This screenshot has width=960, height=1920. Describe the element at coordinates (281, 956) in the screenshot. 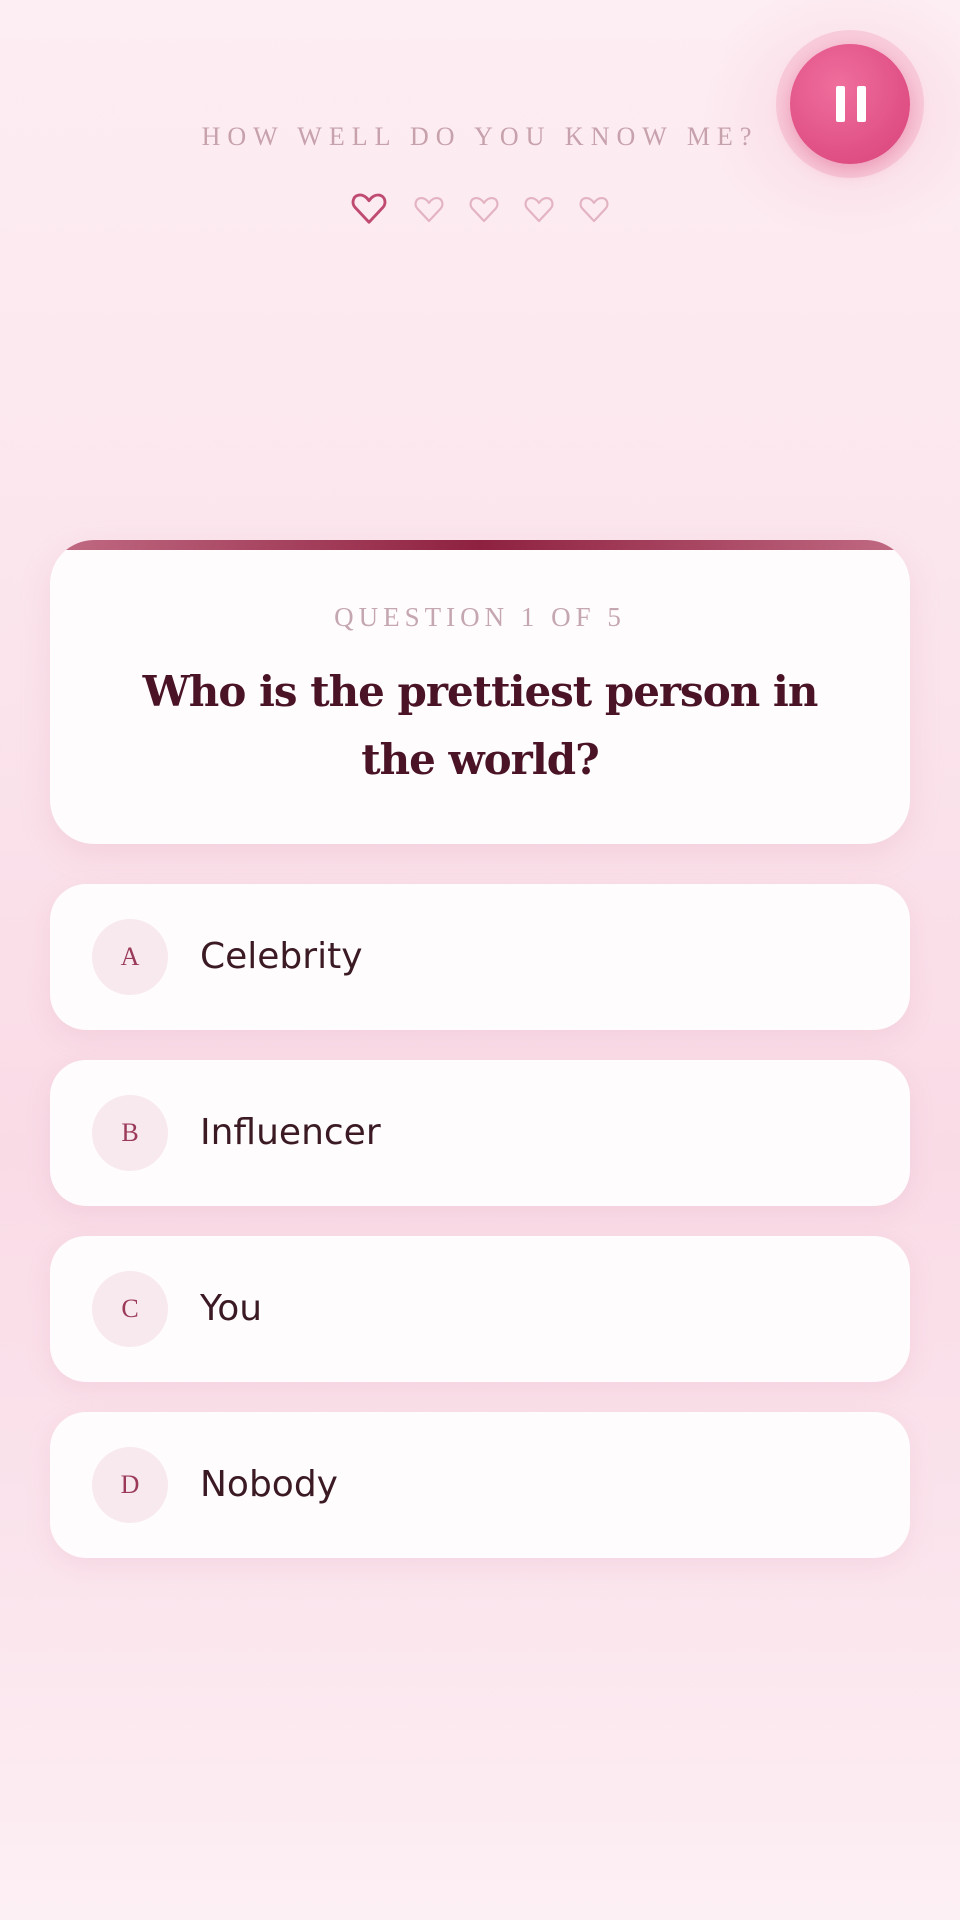

I see `option-label: Celebrity` at that location.